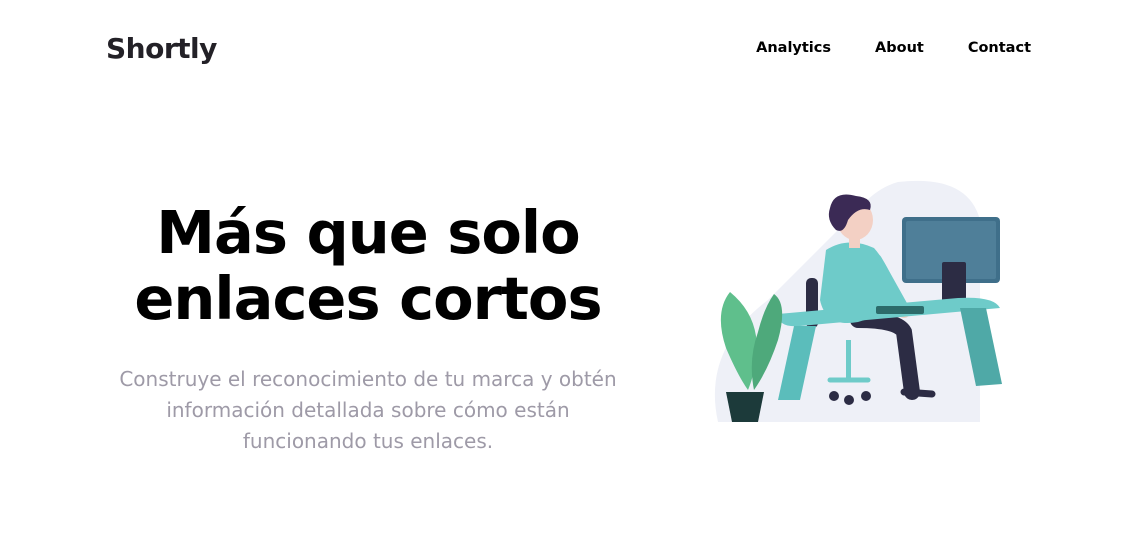  Describe the element at coordinates (793, 48) in the screenshot. I see `nav-link-analytics: Analytics` at that location.